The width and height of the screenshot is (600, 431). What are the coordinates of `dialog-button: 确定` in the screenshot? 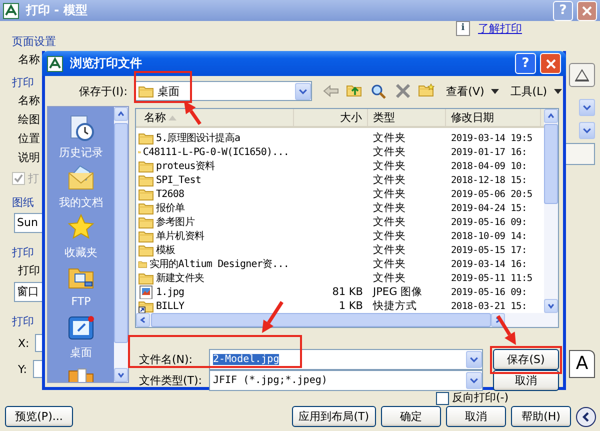 It's located at (411, 417).